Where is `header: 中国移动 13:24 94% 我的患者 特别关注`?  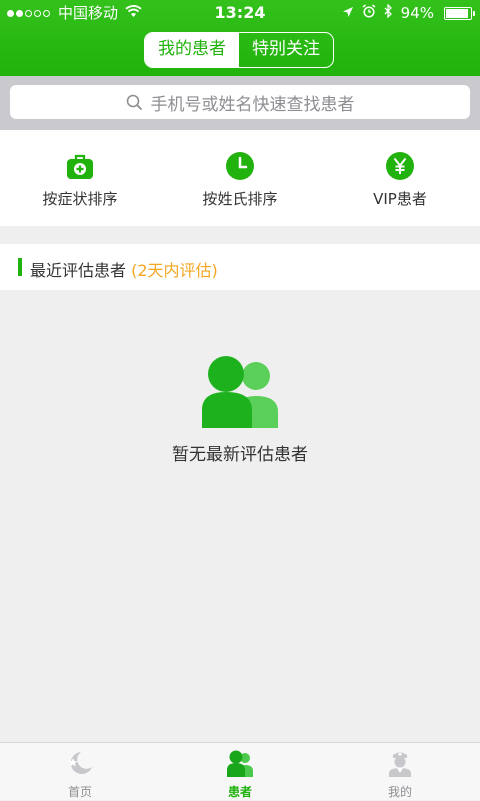
header: 中国移动 13:24 94% 我的患者 特别关注 is located at coordinates (240, 38).